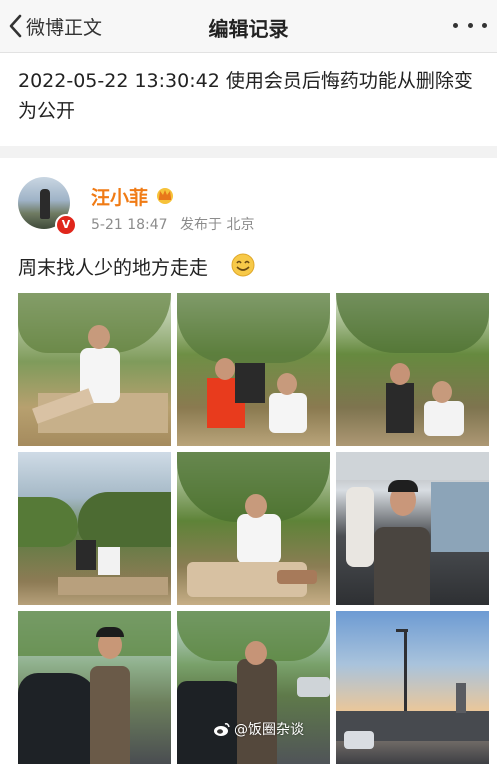 The width and height of the screenshot is (497, 764). What do you see at coordinates (269, 730) in the screenshot?
I see `watermark-text: @饭圈杂谈` at bounding box center [269, 730].